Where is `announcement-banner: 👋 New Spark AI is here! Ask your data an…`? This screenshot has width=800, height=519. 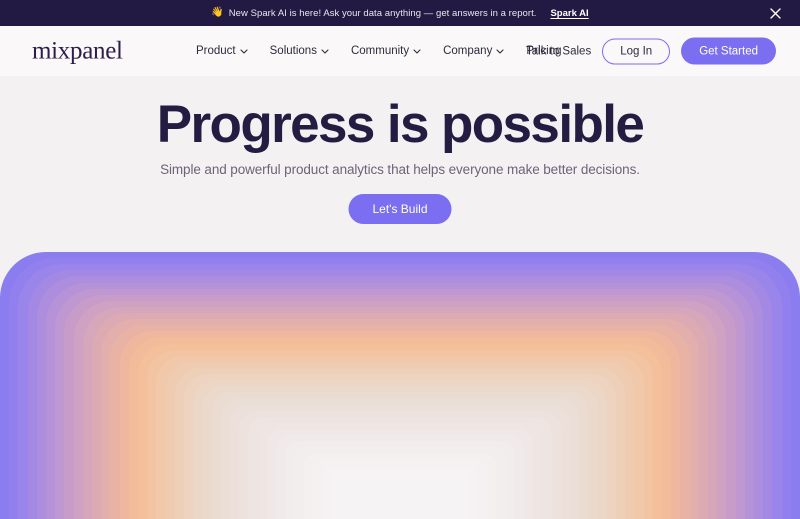 announcement-banner: 👋 New Spark AI is here! Ask your data an… is located at coordinates (400, 13).